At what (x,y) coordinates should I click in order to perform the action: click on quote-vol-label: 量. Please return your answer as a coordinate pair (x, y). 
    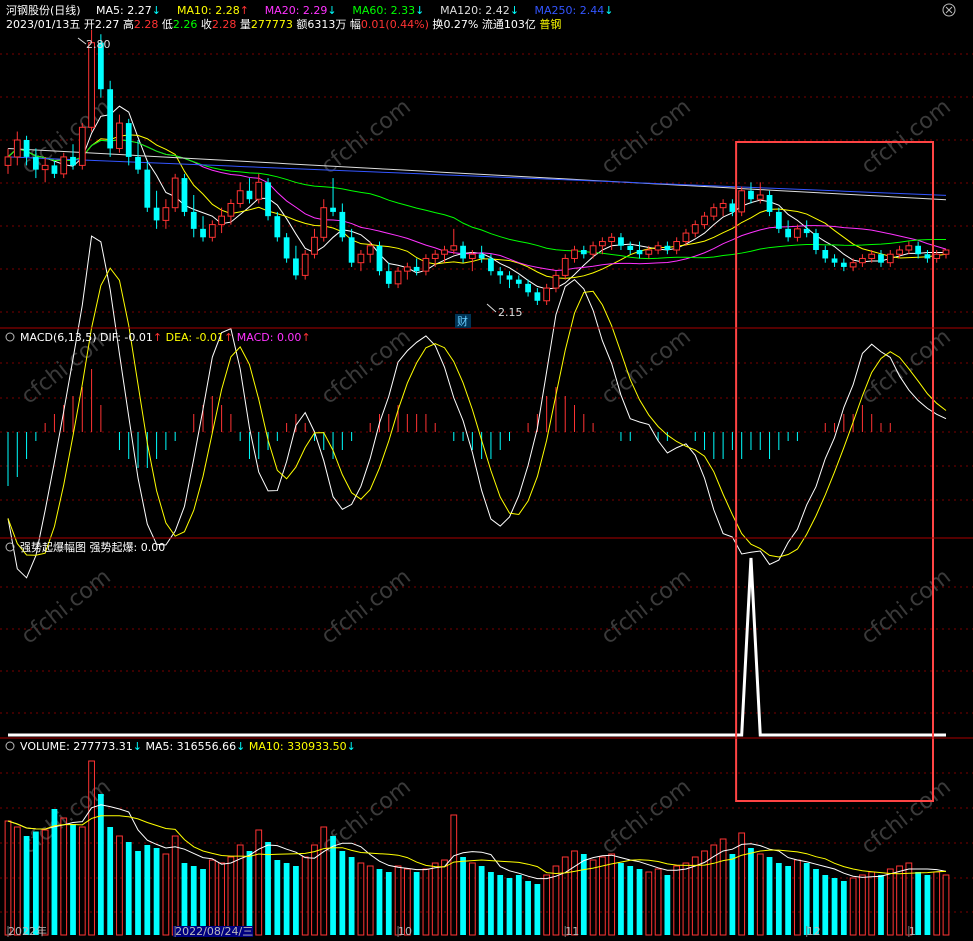
    Looking at the image, I should click on (243, 24).